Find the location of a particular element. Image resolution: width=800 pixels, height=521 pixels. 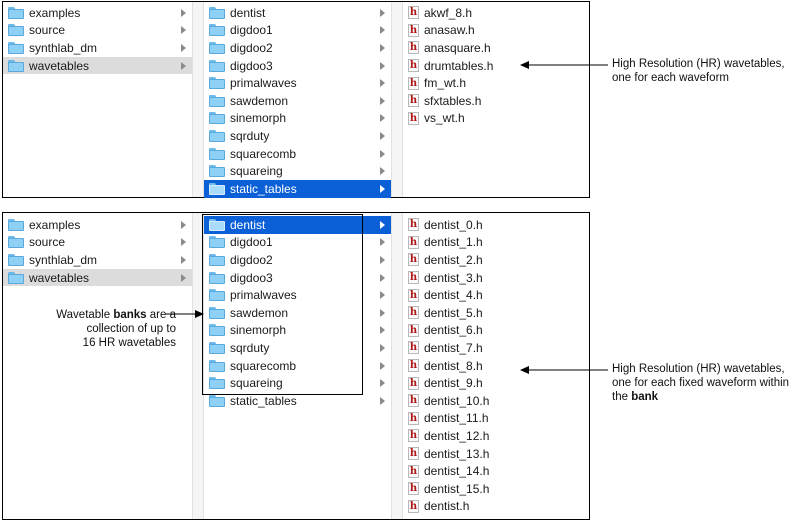

file-item: h dentist_1.h is located at coordinates (496, 243).